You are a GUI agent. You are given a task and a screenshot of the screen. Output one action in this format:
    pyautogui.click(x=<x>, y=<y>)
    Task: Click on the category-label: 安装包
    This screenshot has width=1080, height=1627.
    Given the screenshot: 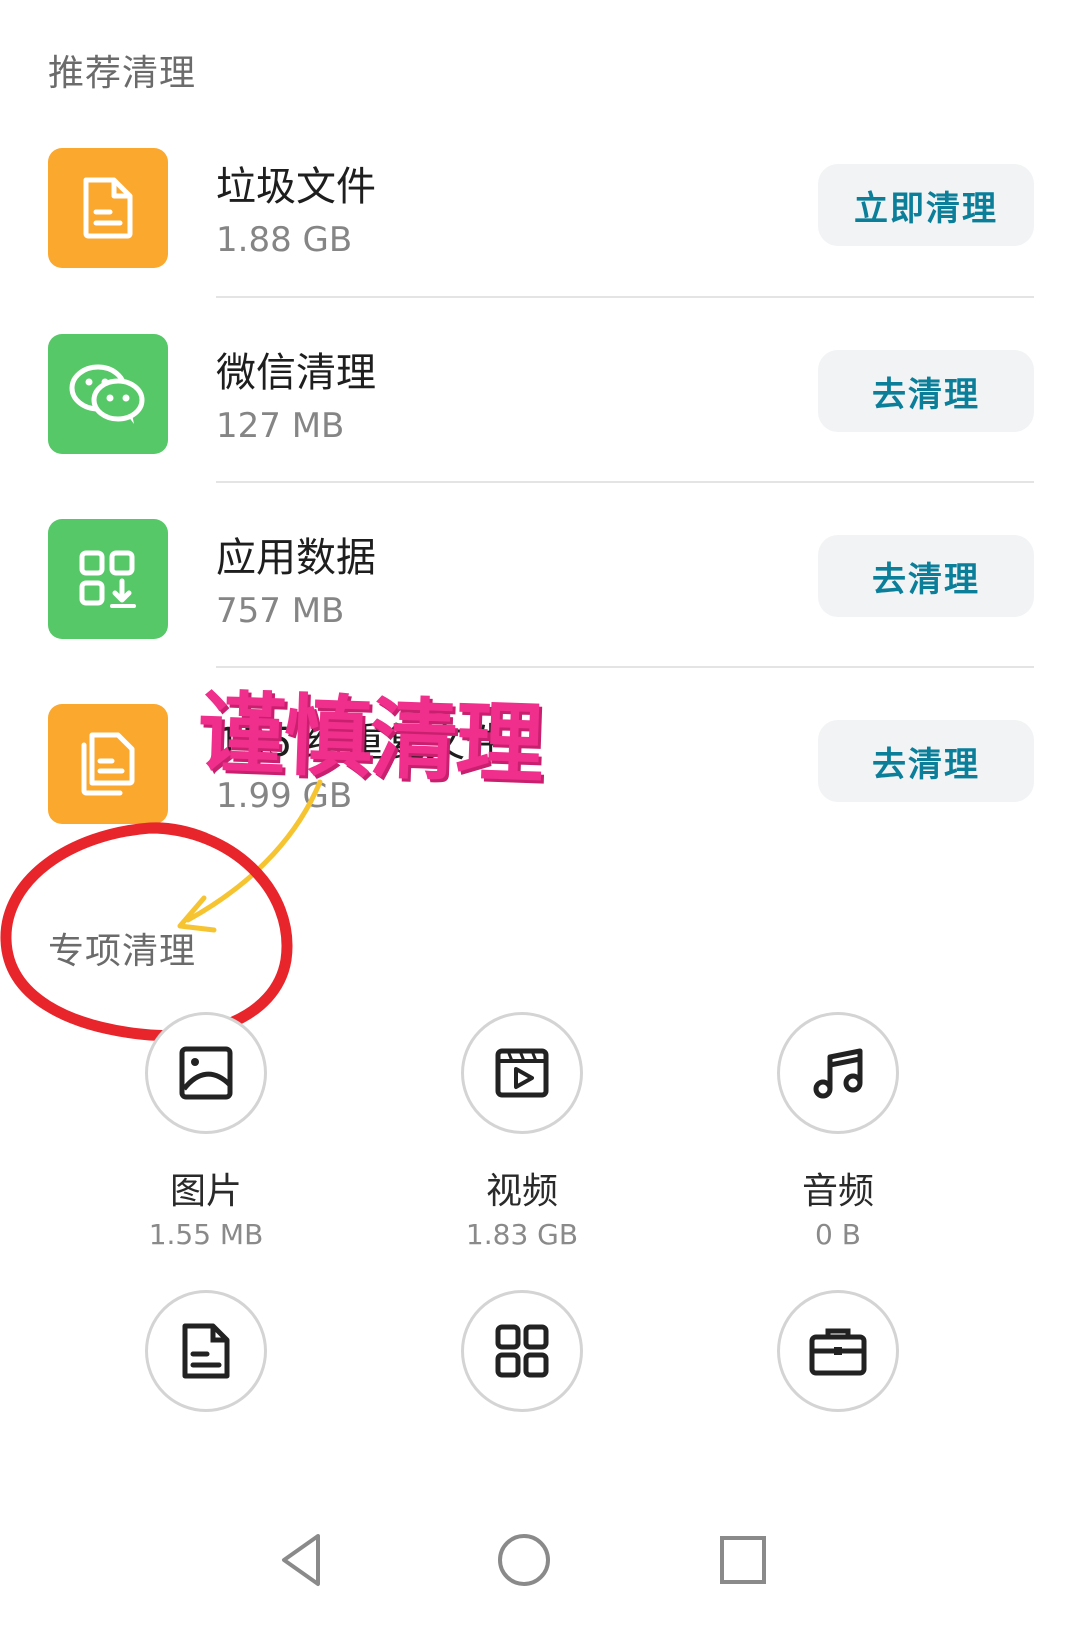 What is the action you would take?
    pyautogui.click(x=838, y=1445)
    